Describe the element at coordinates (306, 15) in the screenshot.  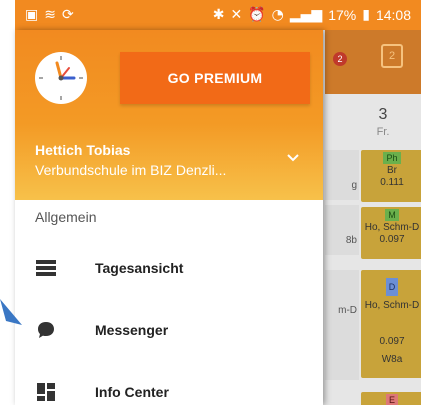
I see `cell-signal-icon: ▂▄▆` at that location.